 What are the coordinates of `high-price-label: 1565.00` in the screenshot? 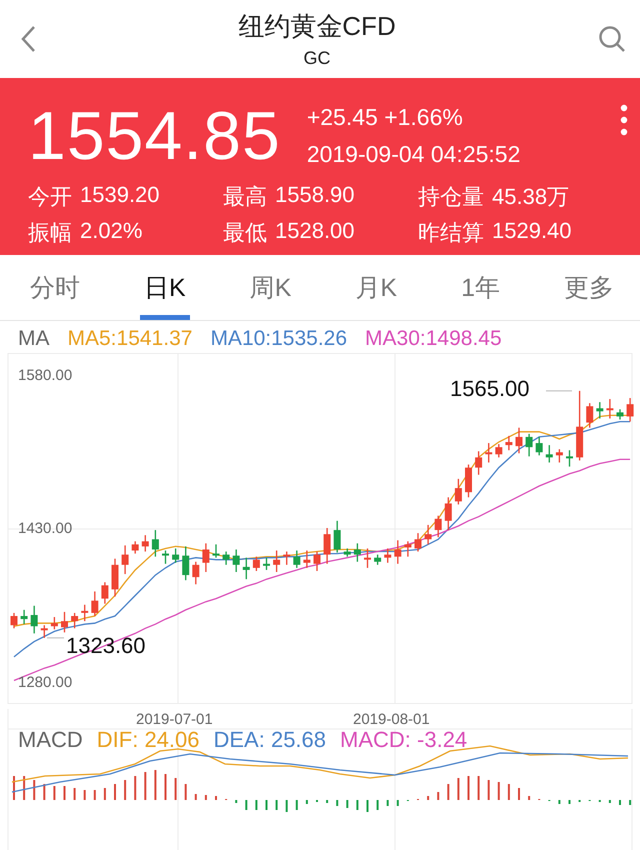 It's located at (490, 389).